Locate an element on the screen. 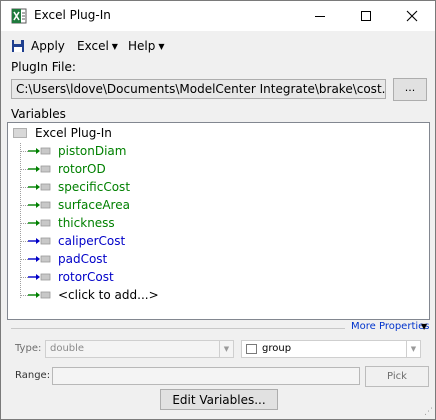 The width and height of the screenshot is (436, 420). type-label: Type: is located at coordinates (28, 348).